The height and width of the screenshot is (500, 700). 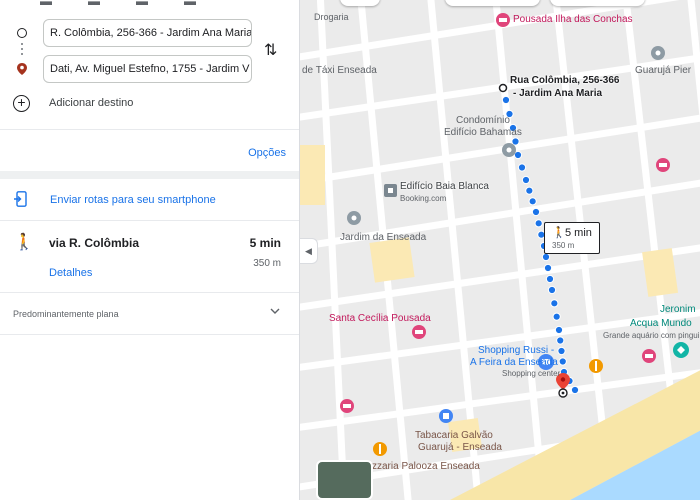 What do you see at coordinates (444, 186) in the screenshot?
I see `map-label-baia-blanca: Edifício Baia Blanca` at bounding box center [444, 186].